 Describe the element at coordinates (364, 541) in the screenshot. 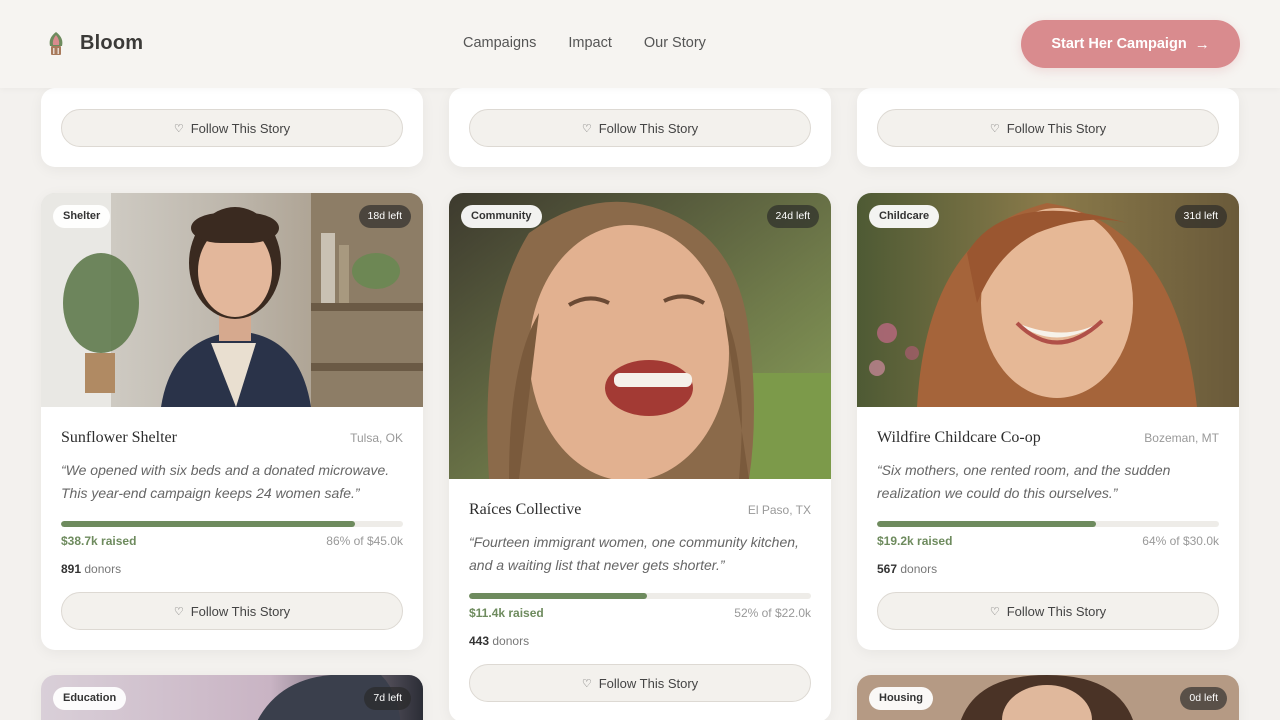

I see `percent-of-goal: 86% of $45.0k` at that location.